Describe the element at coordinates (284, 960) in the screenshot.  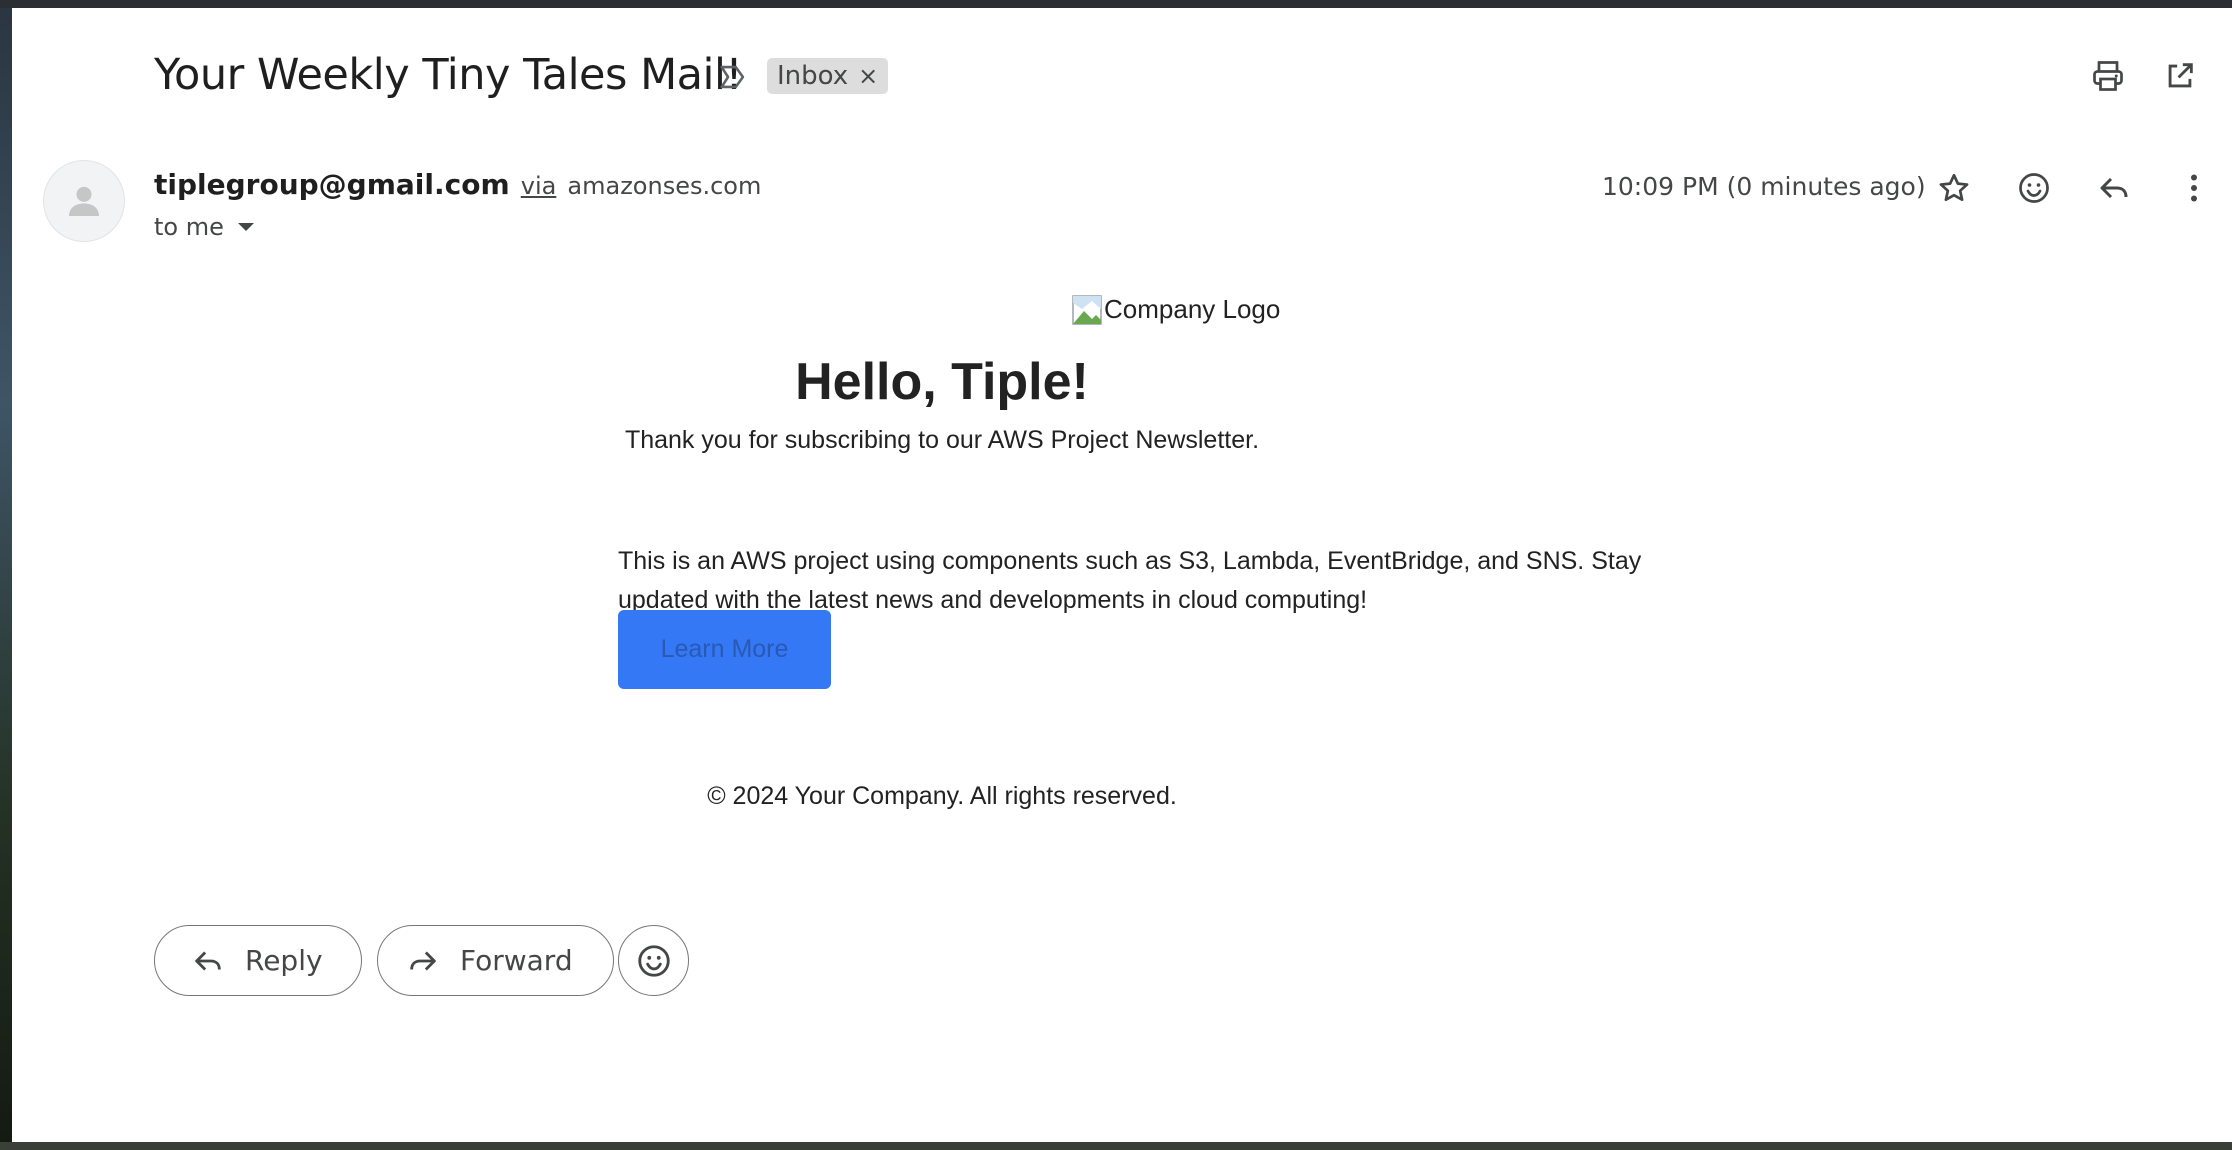
I see `reply-label: Reply` at that location.